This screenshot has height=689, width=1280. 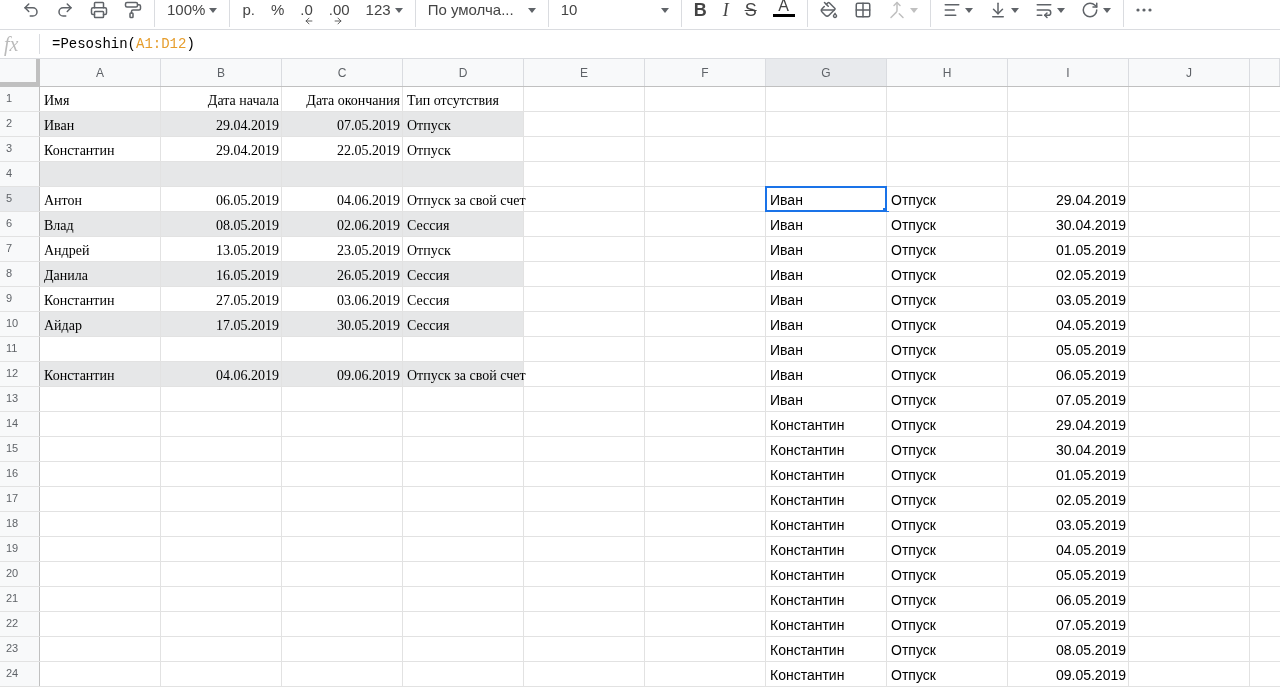 What do you see at coordinates (339, 11) in the screenshot?
I see `decimal-button: .00` at bounding box center [339, 11].